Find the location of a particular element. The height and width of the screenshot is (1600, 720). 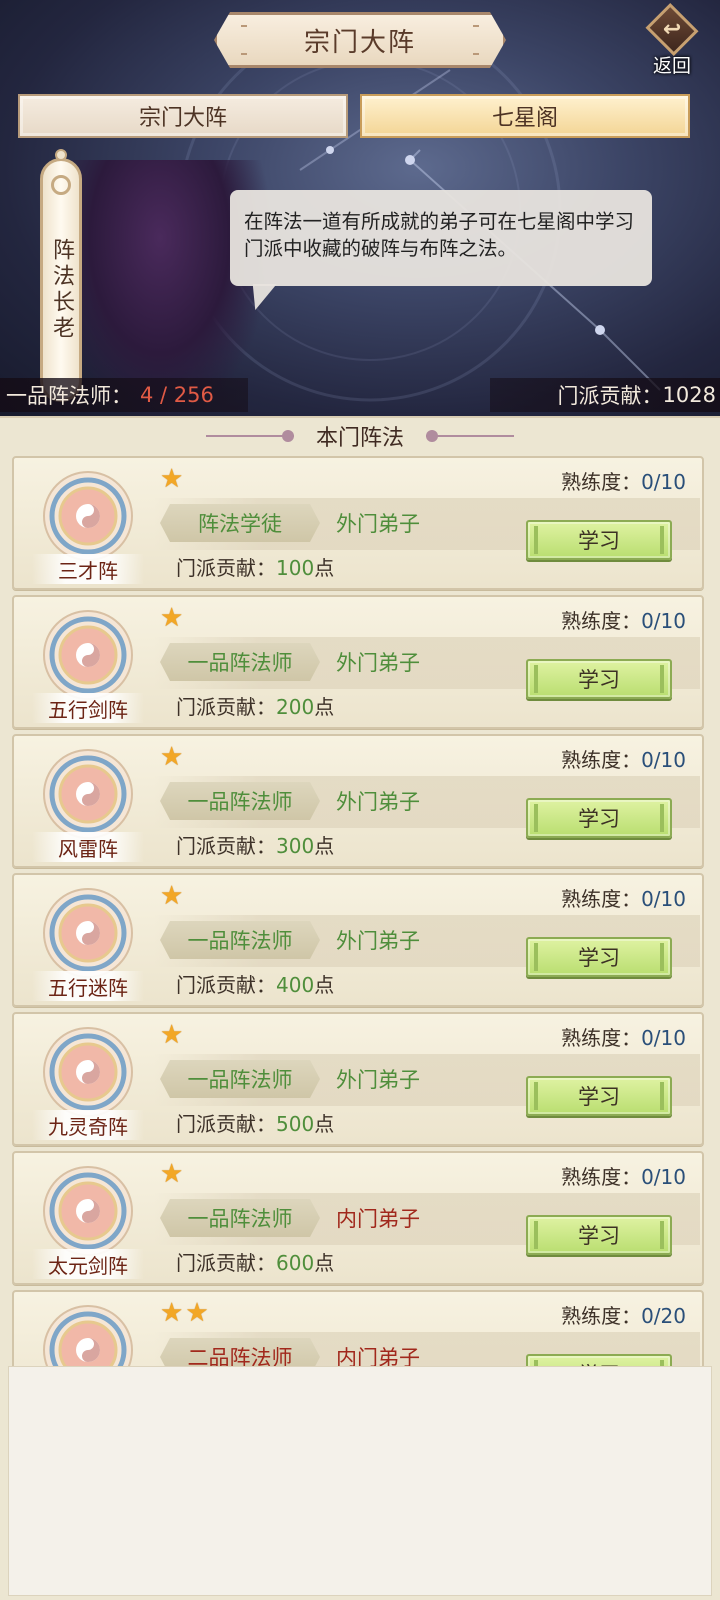

panel-title: 本门阵法 is located at coordinates (359, 438).